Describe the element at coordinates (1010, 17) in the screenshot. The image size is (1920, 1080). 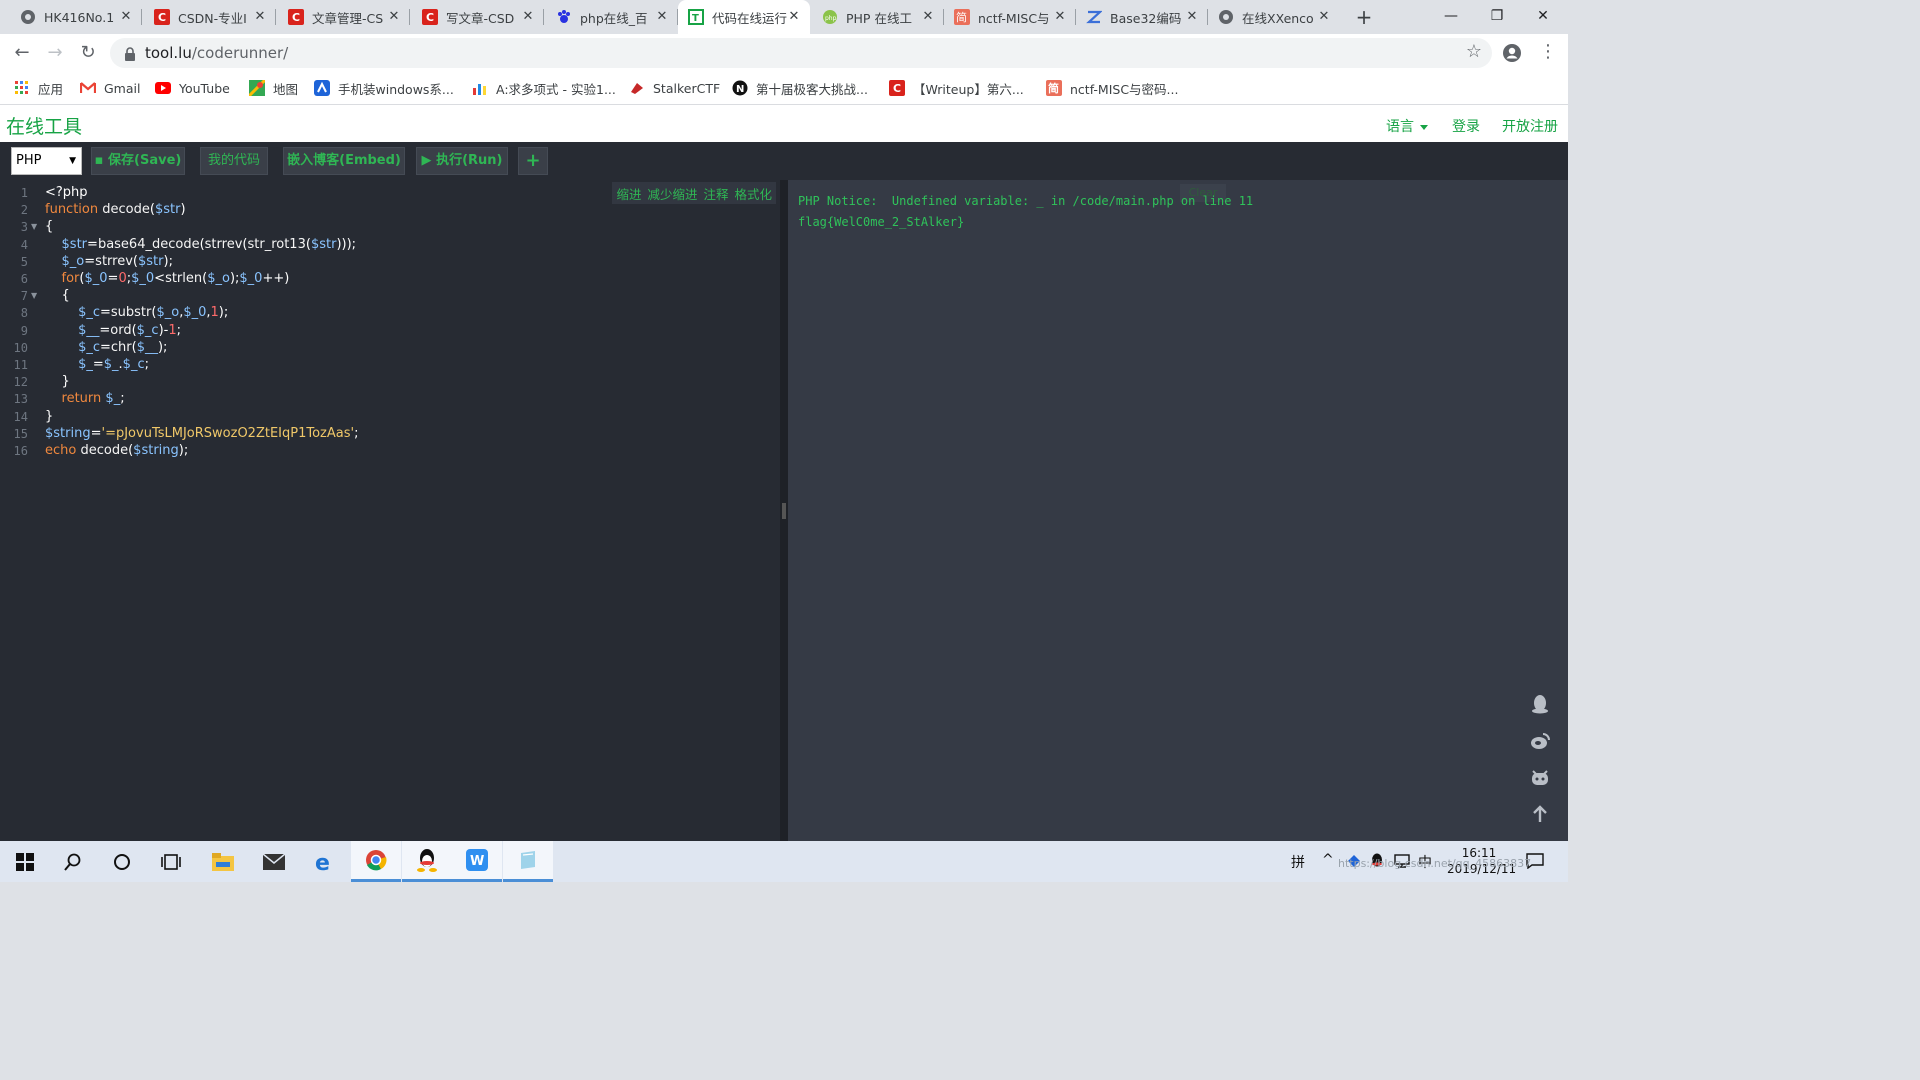
I see `browser-tab: 简 nctf-MISC与 ✕` at that location.